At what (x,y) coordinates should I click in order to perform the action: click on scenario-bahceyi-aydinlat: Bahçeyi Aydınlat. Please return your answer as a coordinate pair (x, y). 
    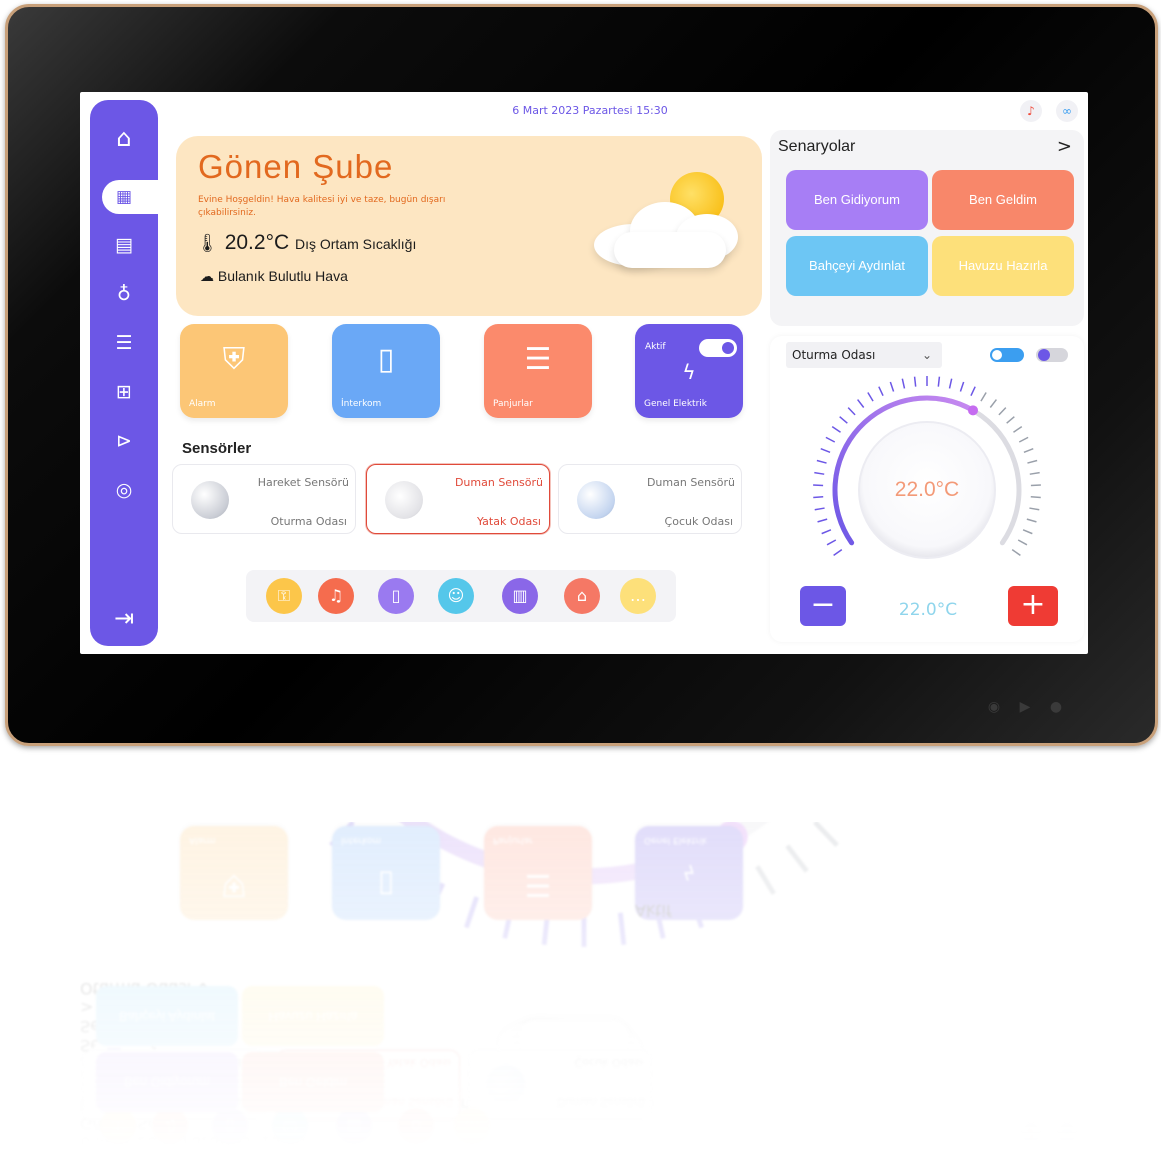
    Looking at the image, I should click on (857, 266).